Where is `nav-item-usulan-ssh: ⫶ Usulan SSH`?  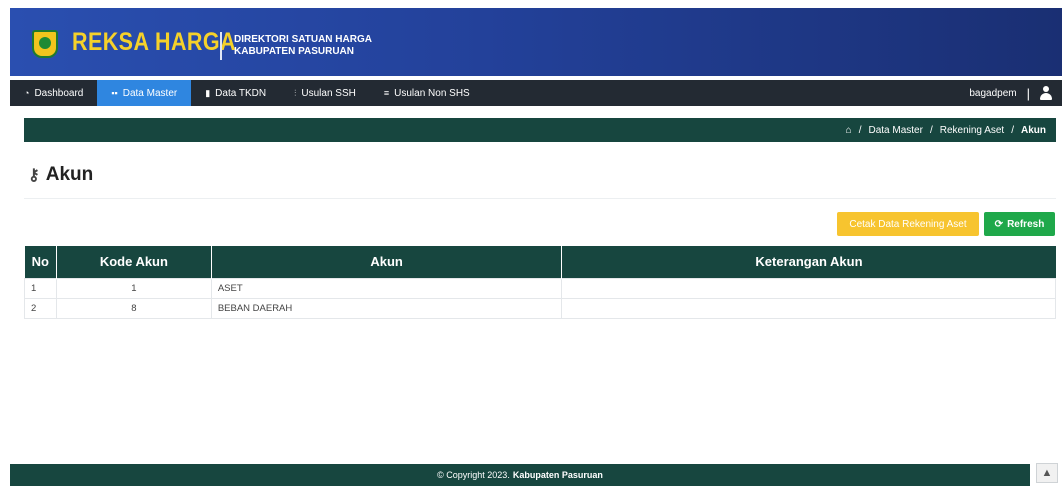
nav-item-usulan-ssh: ⫶ Usulan SSH is located at coordinates (325, 93).